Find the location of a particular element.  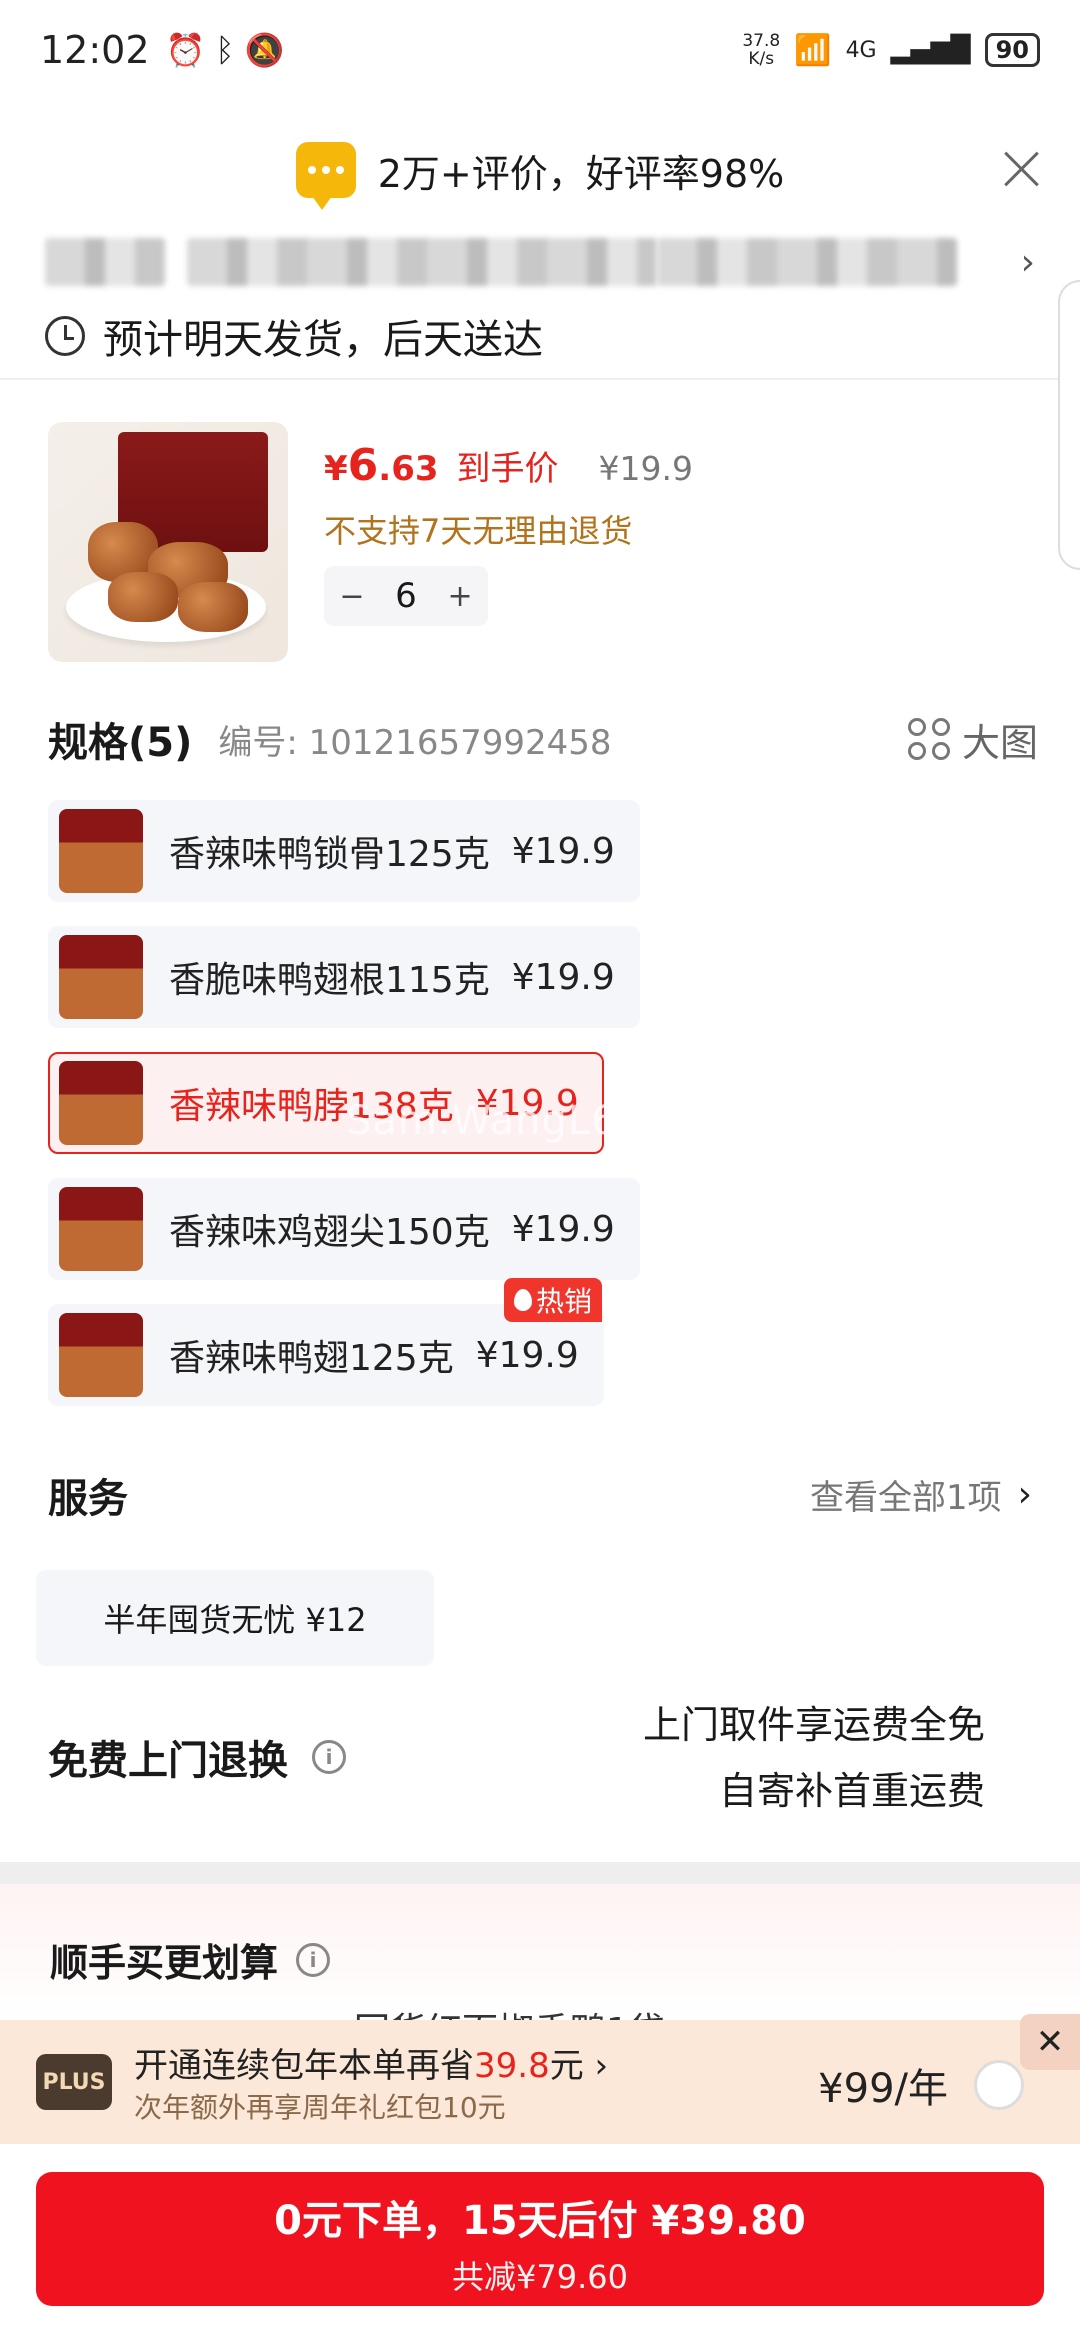

quantity-stepper: − 6 + is located at coordinates (406, 596).